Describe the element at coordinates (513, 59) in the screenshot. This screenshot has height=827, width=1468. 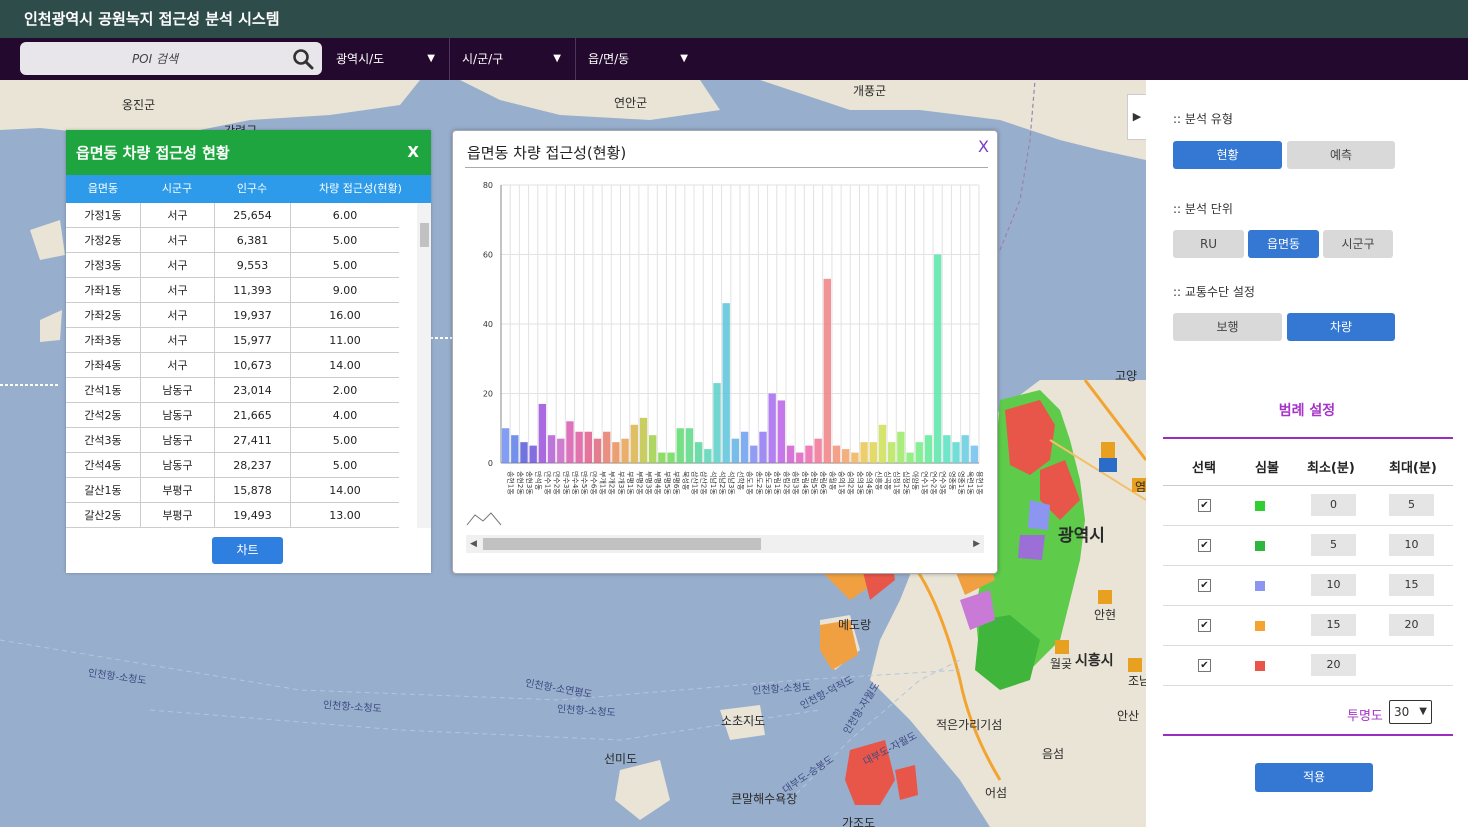
I see `select-city: 시/군/구 ▼` at that location.